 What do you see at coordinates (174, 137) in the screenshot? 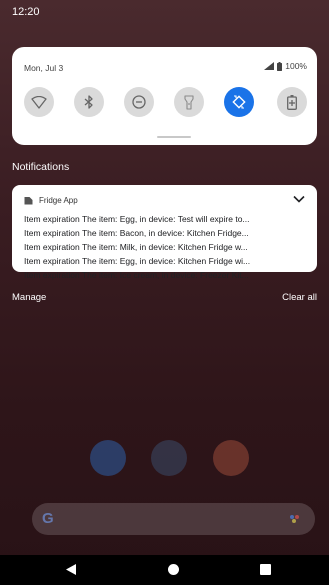
I see `qs-drag-handle` at bounding box center [174, 137].